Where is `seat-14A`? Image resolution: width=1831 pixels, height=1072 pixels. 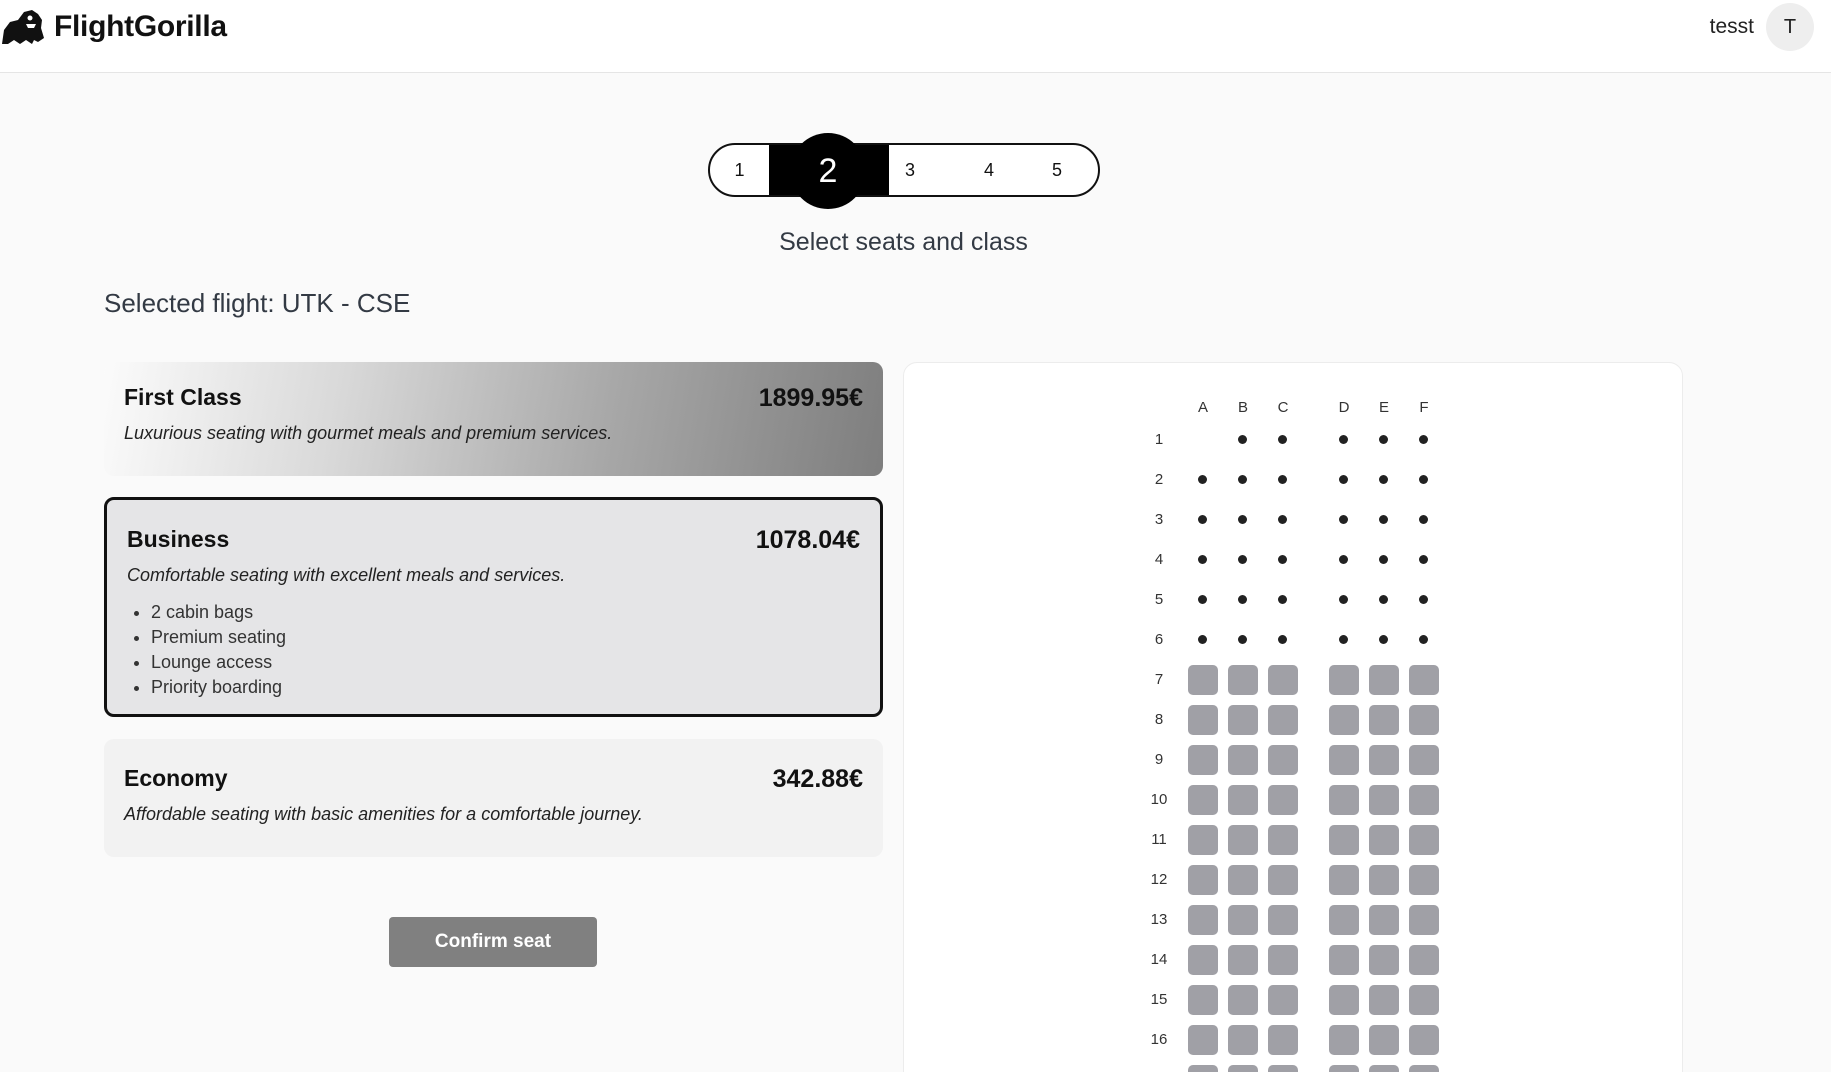
seat-14A is located at coordinates (1203, 960).